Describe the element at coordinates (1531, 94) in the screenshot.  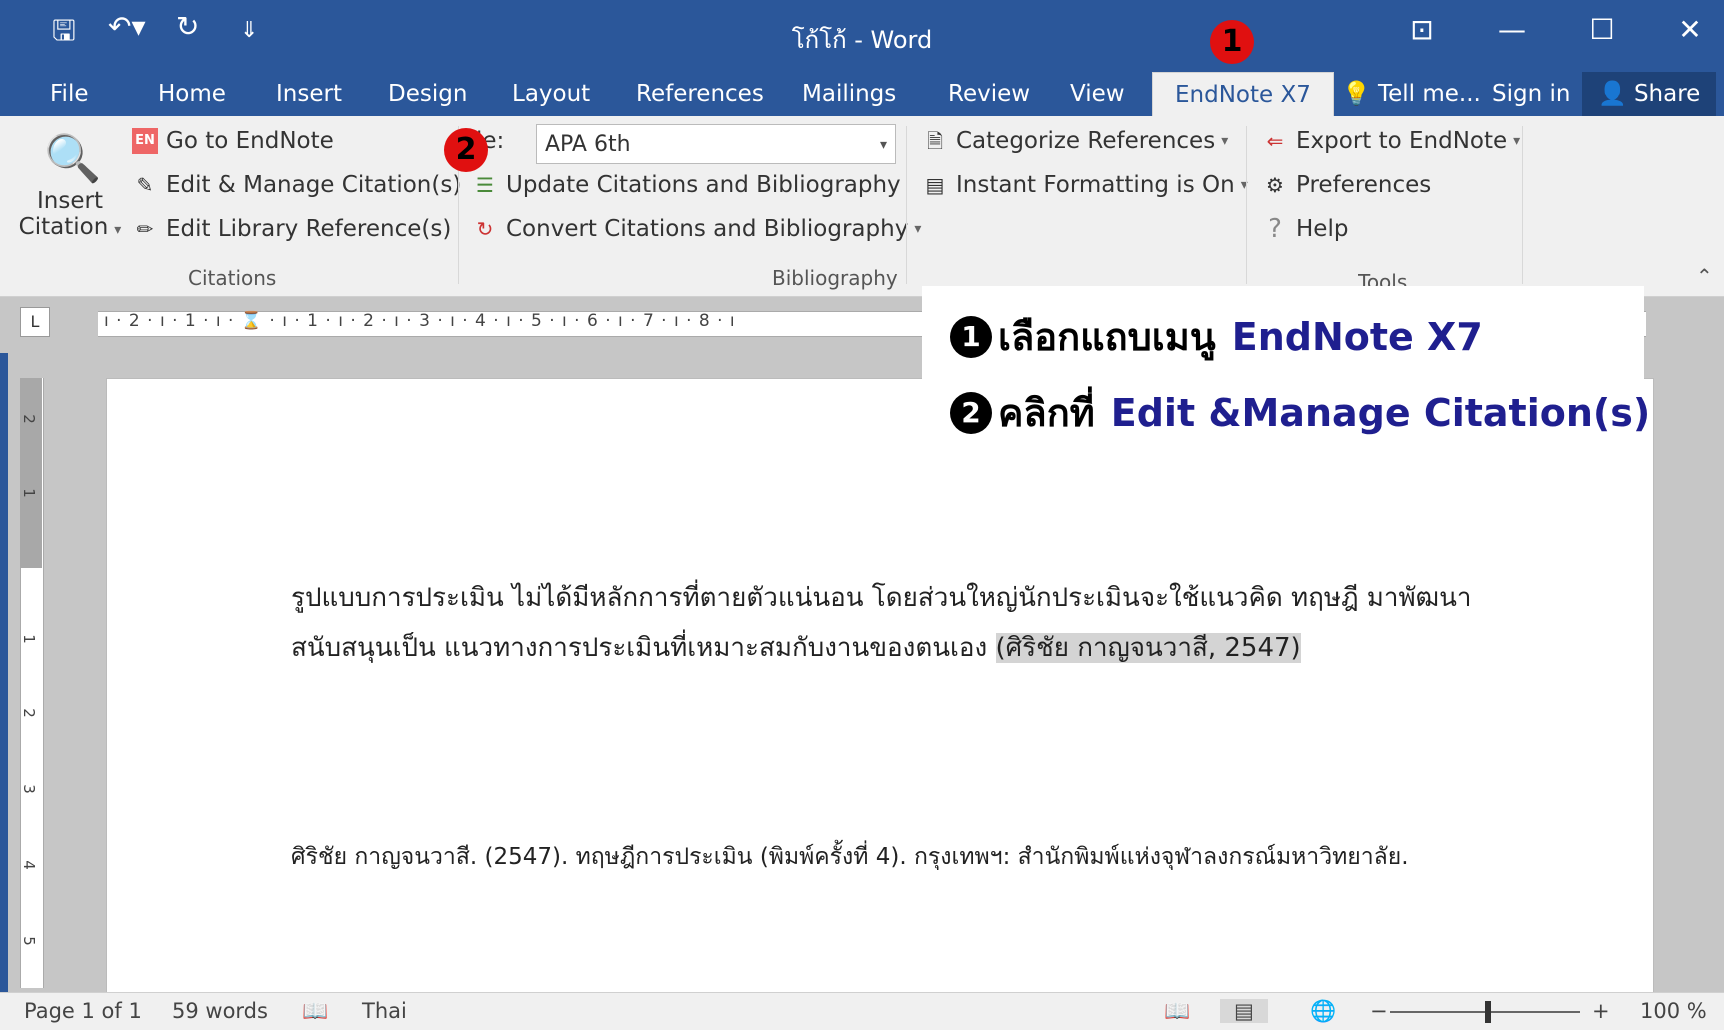
I see `sign-in-link: Sign in` at that location.